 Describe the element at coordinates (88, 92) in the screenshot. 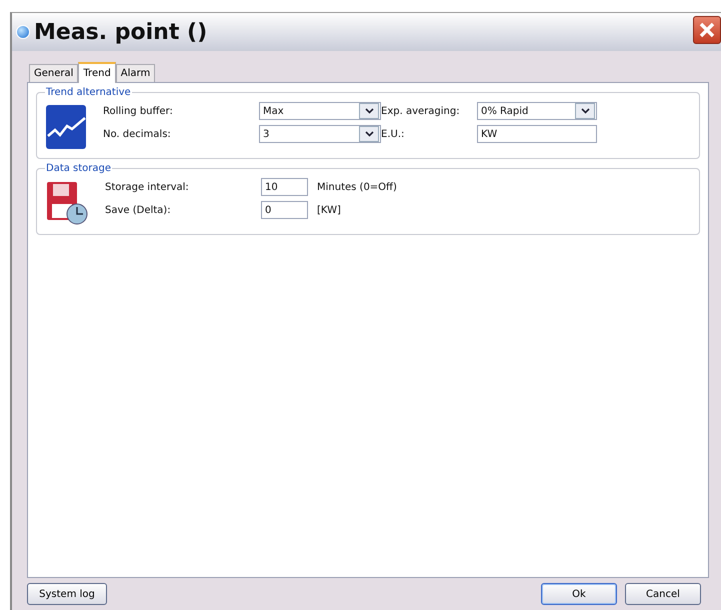

I see `group-title: Trend alternative` at that location.